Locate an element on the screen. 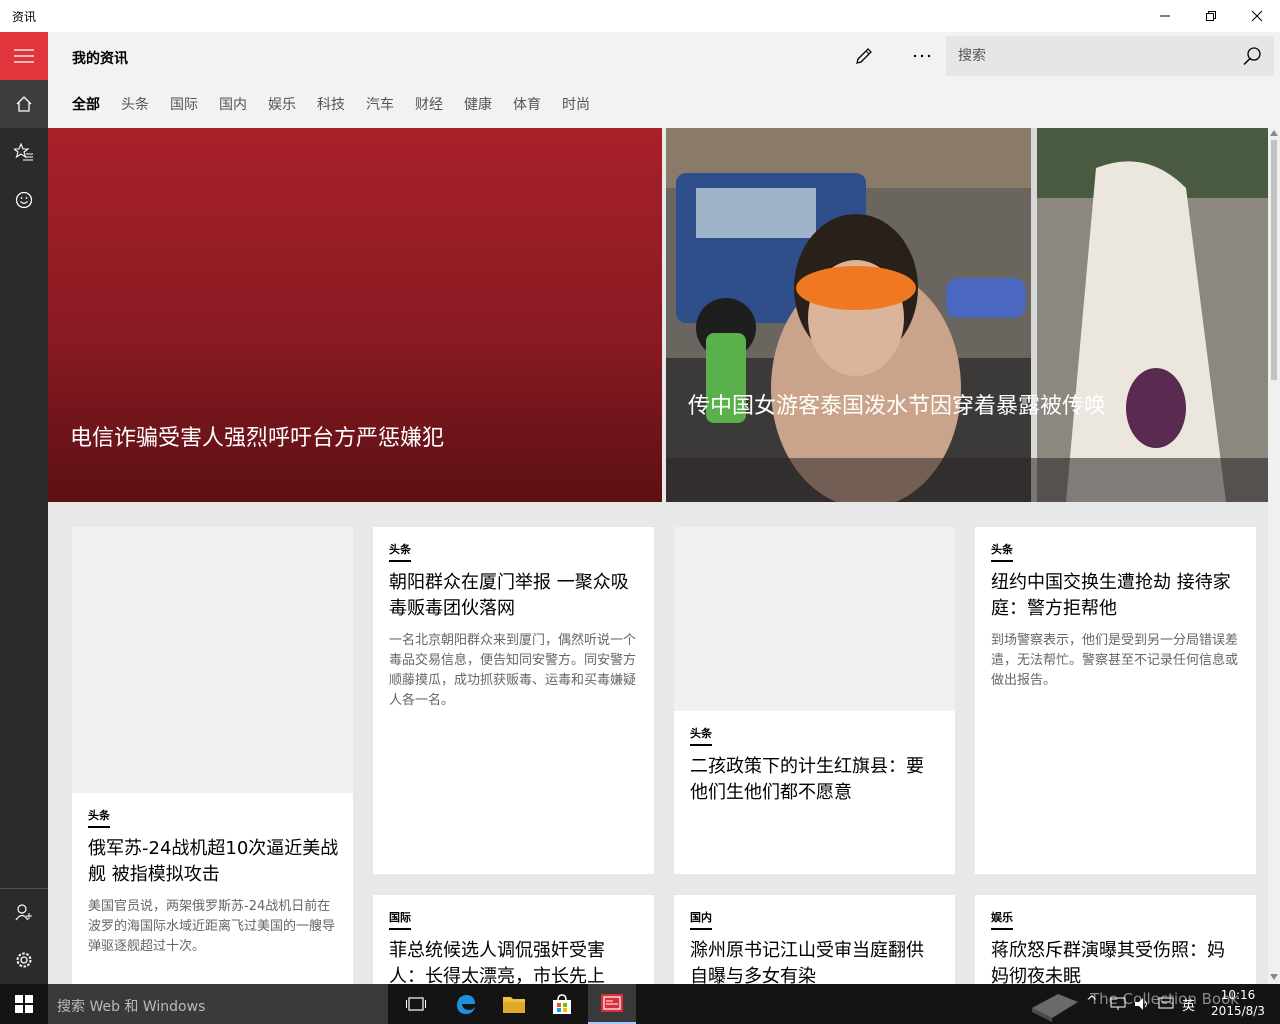 This screenshot has height=1024, width=1280. tab-entertainment: 娱乐 is located at coordinates (282, 105).